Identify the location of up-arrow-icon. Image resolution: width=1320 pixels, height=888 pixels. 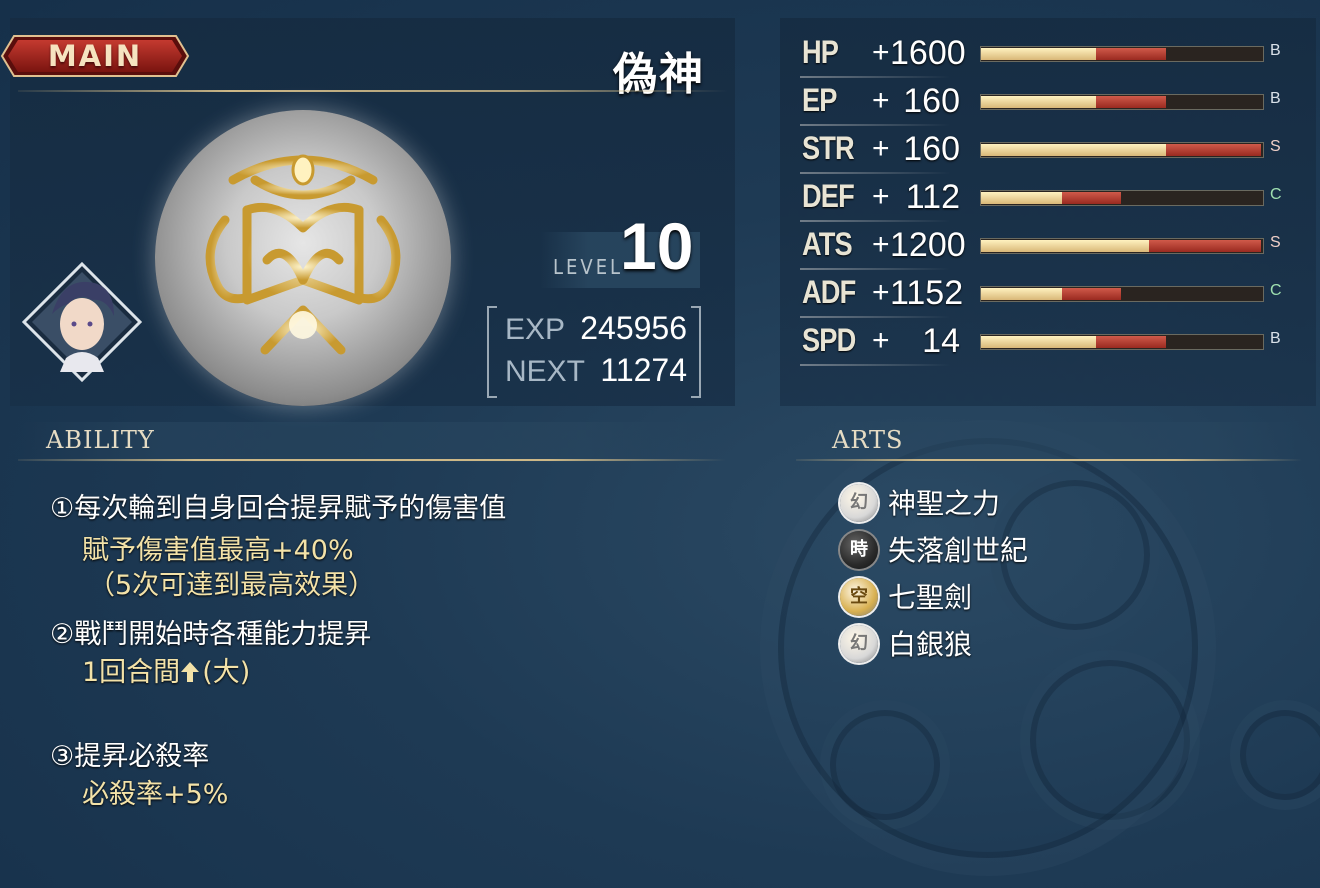
(191, 674).